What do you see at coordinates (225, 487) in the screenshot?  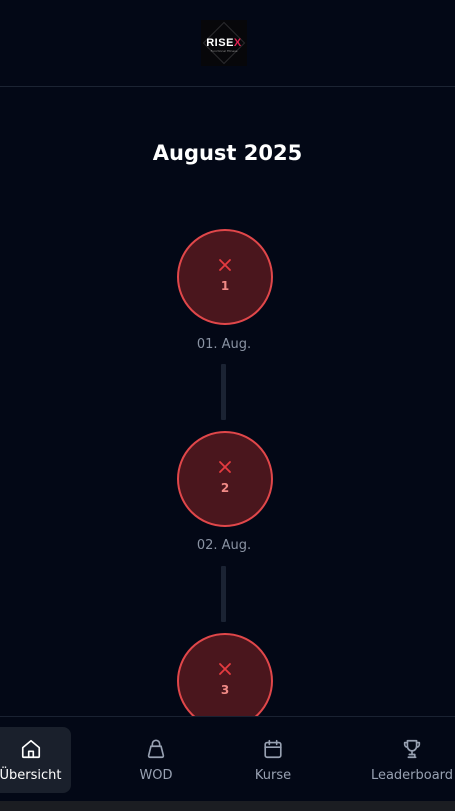 I see `day-number: 2` at bounding box center [225, 487].